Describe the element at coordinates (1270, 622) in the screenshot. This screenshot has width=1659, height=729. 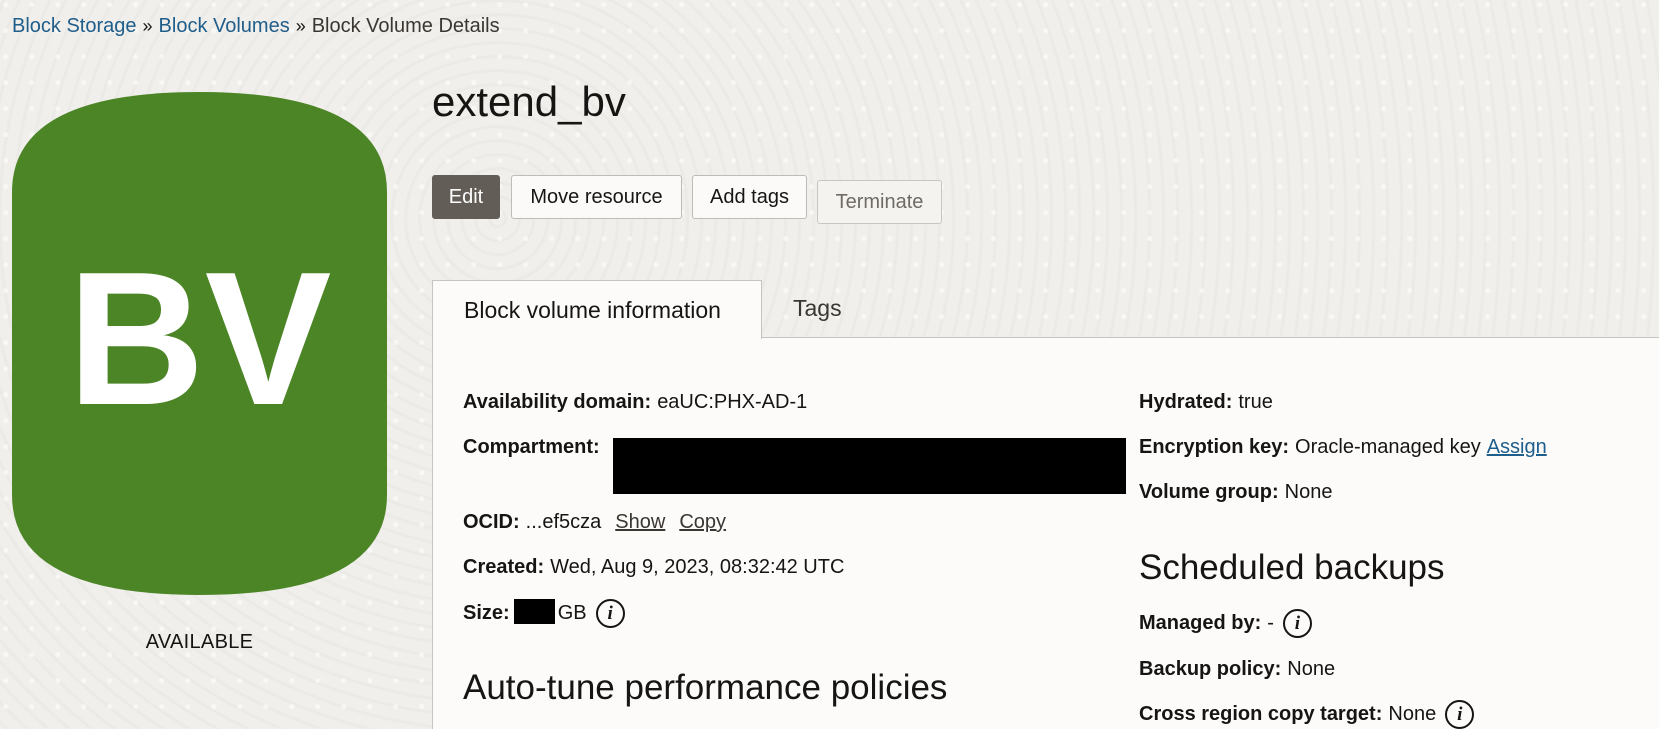
I see `managed-by-value: -` at that location.